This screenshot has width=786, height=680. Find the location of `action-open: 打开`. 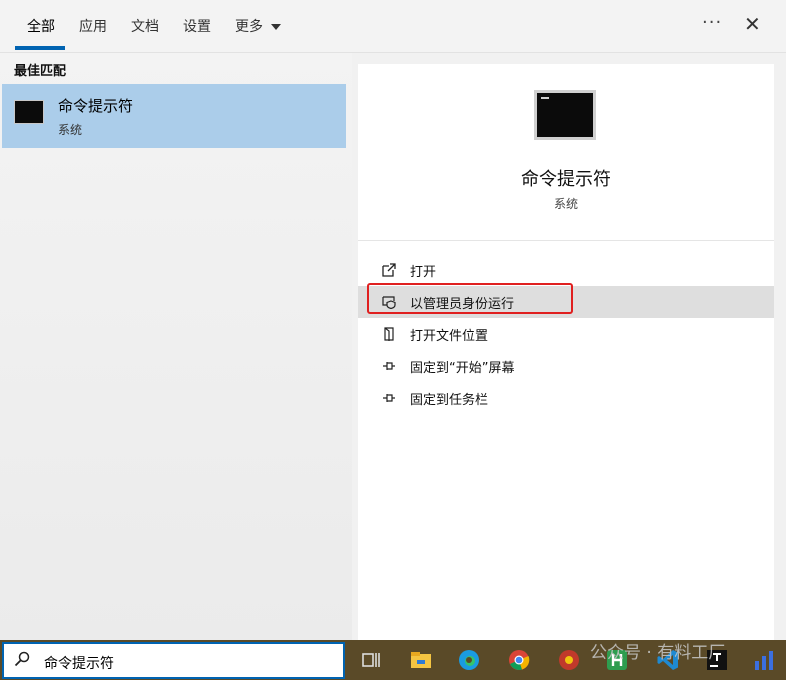

action-open: 打开 is located at coordinates (566, 270).